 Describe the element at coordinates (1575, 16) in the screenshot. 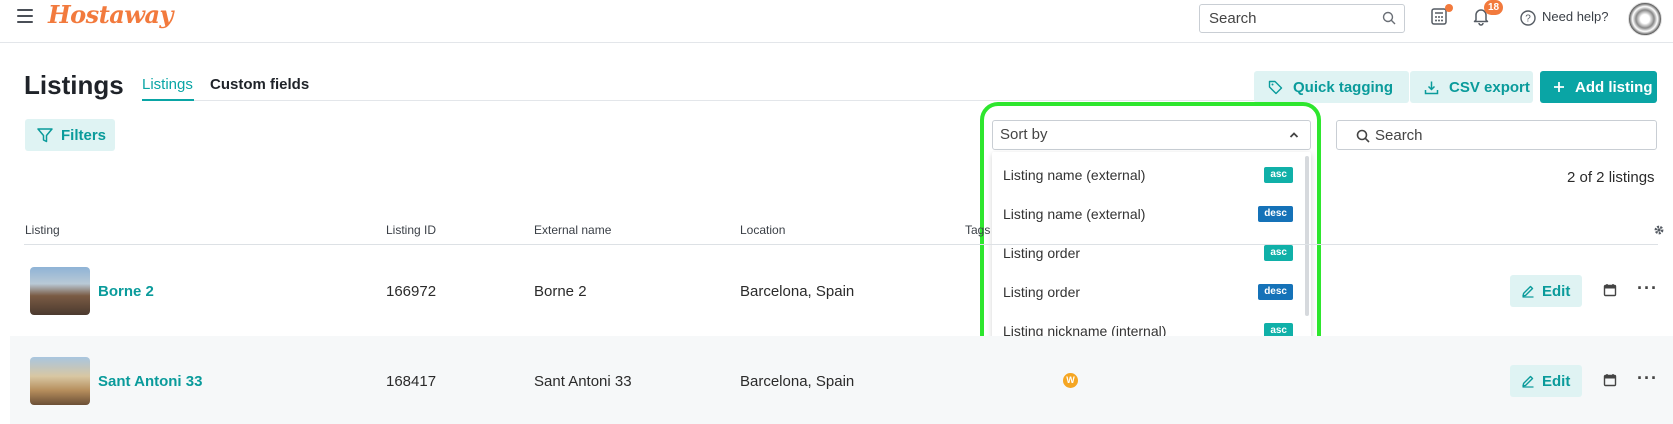

I see `help-link: Need help?` at that location.